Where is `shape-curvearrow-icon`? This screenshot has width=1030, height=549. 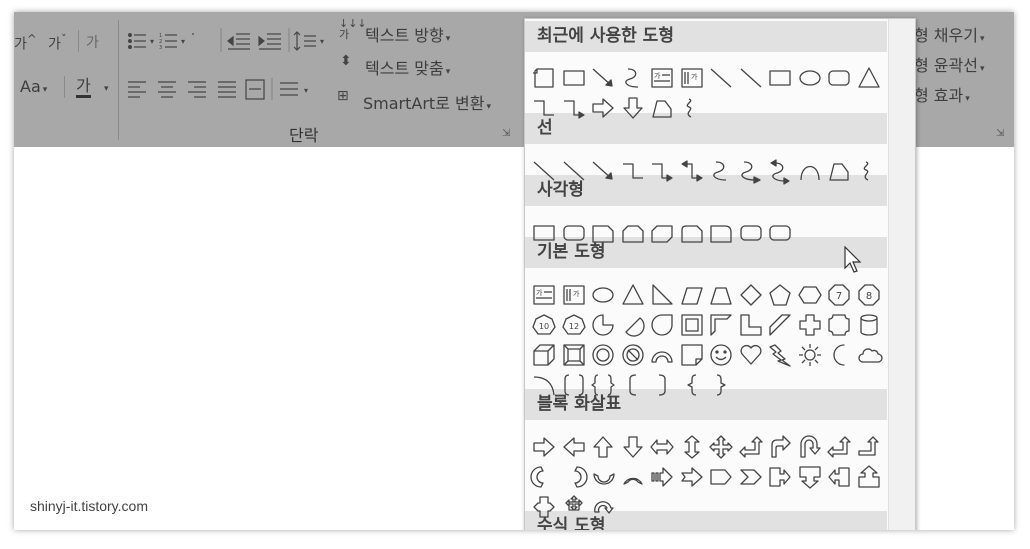
shape-curvearrow-icon is located at coordinates (751, 171).